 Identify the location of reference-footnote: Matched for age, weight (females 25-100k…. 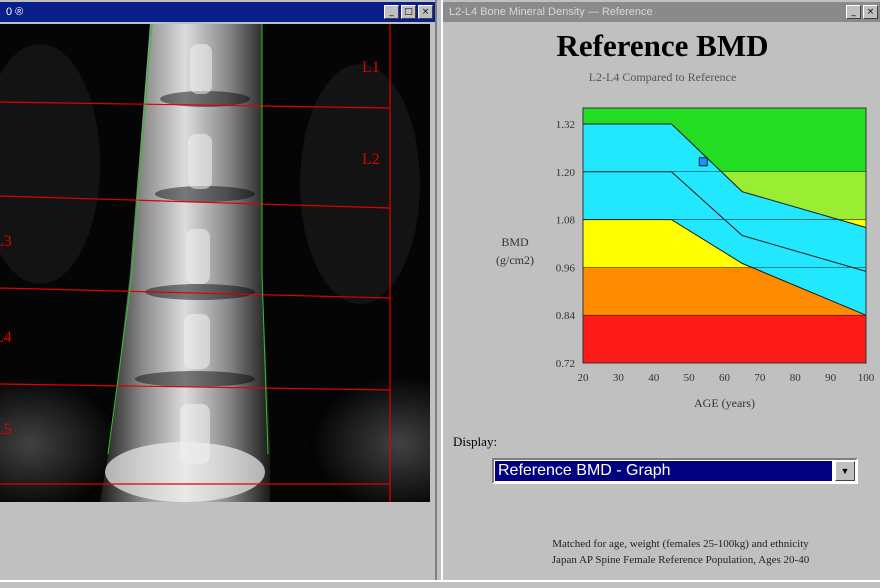
(680, 552).